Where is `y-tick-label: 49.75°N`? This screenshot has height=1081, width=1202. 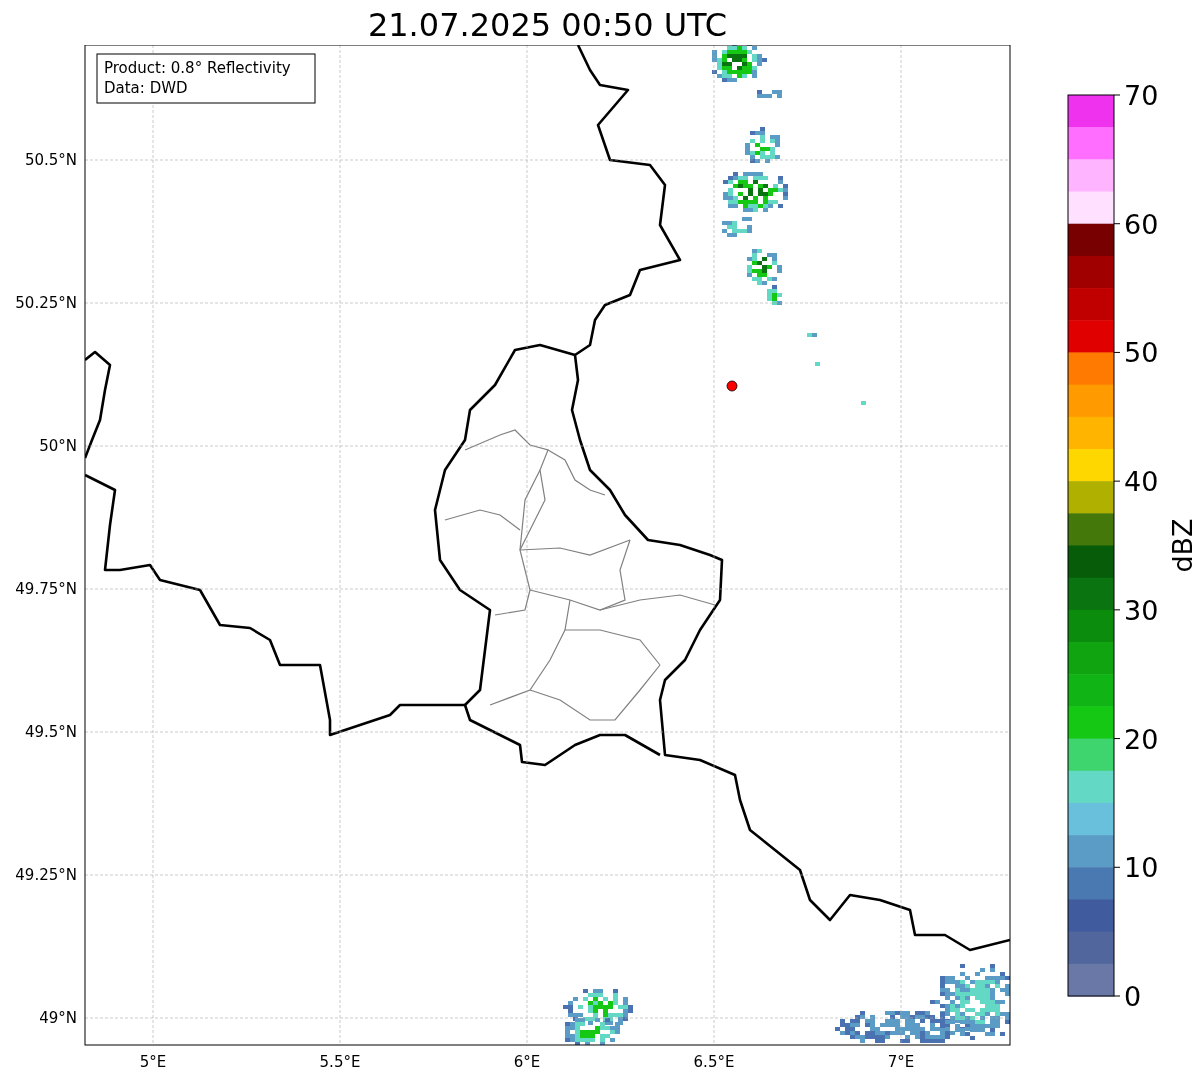 y-tick-label: 49.75°N is located at coordinates (46, 589).